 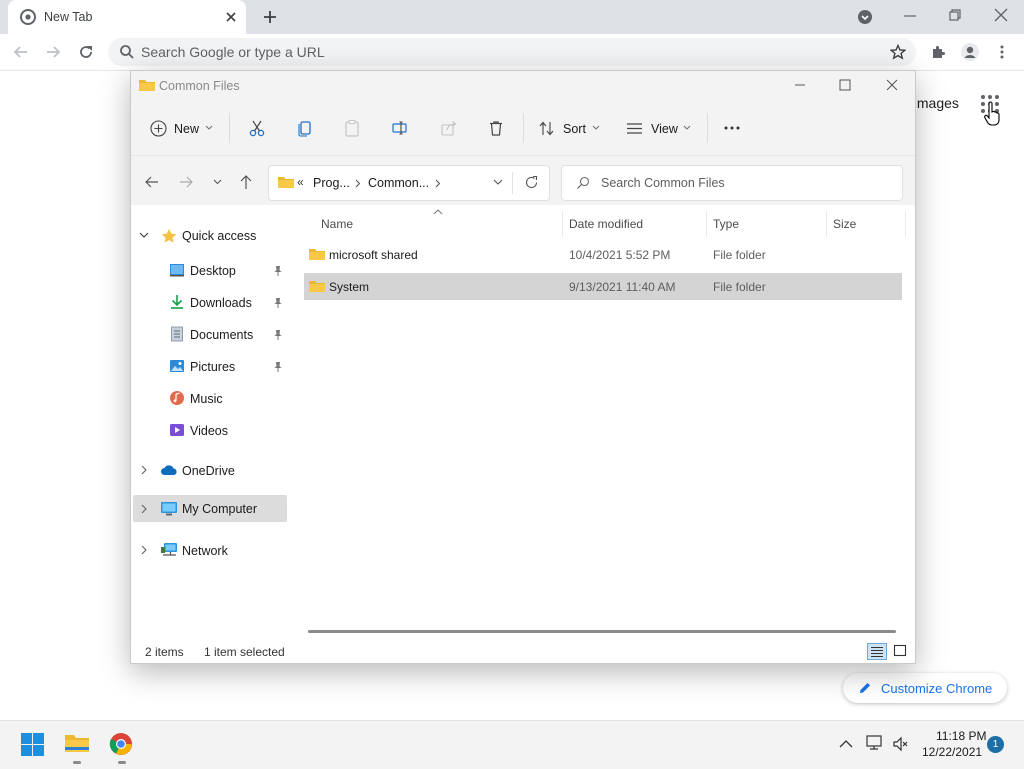 What do you see at coordinates (169, 470) in the screenshot?
I see `onedrive-cloud-icon` at bounding box center [169, 470].